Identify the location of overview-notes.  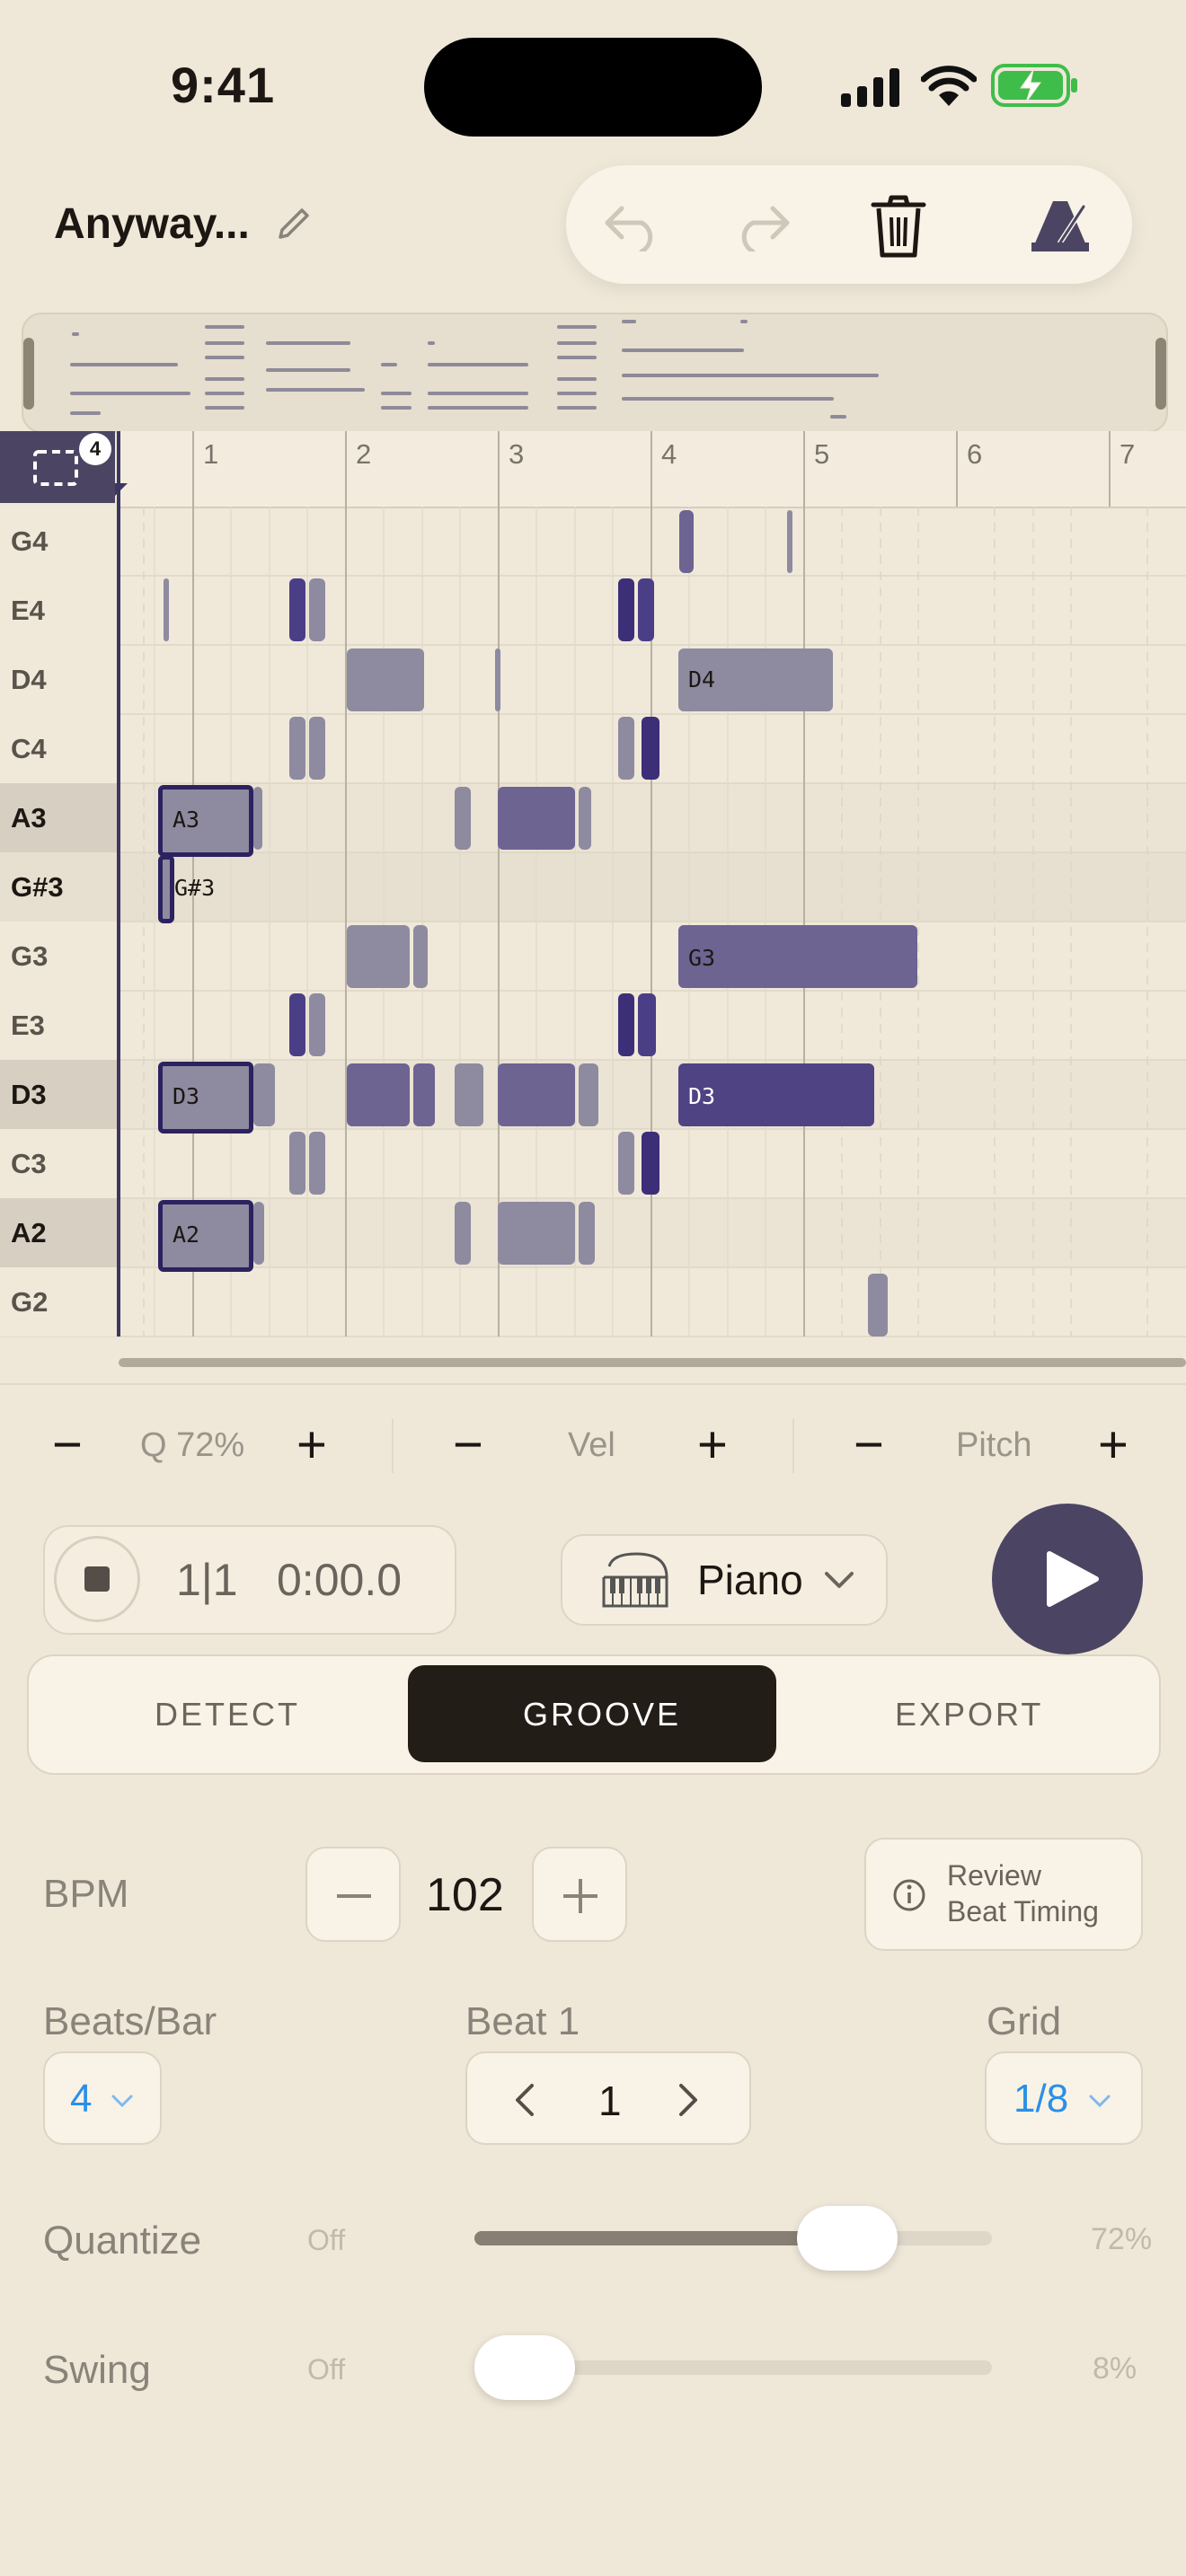
(474, 369).